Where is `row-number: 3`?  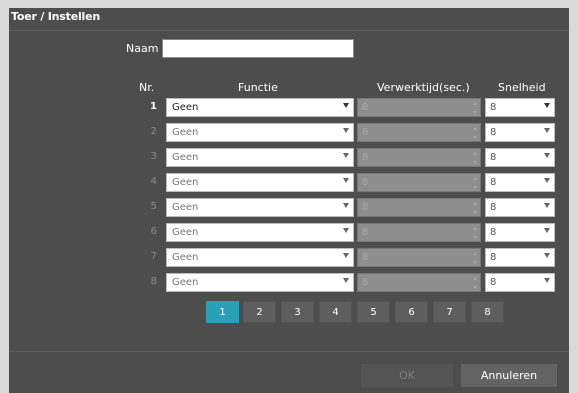
row-number: 3 is located at coordinates (153, 156).